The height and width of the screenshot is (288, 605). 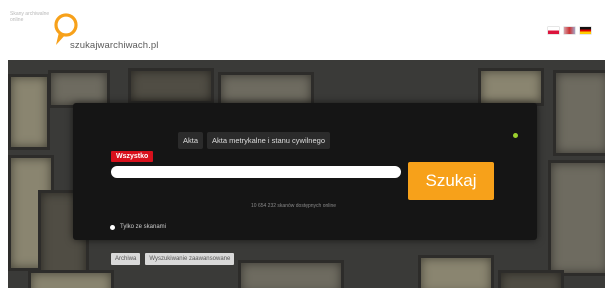 I want to click on search-scope-badge: Wszystko, so click(x=132, y=156).